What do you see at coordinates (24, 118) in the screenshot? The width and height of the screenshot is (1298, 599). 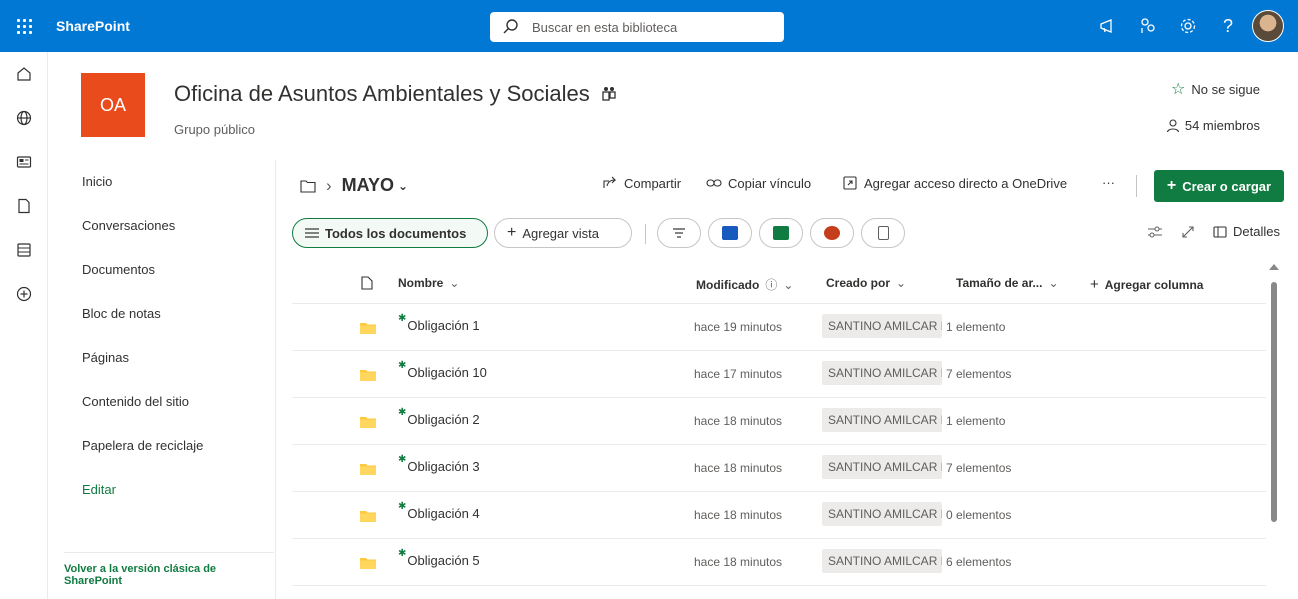 I see `rail-sites-button` at bounding box center [24, 118].